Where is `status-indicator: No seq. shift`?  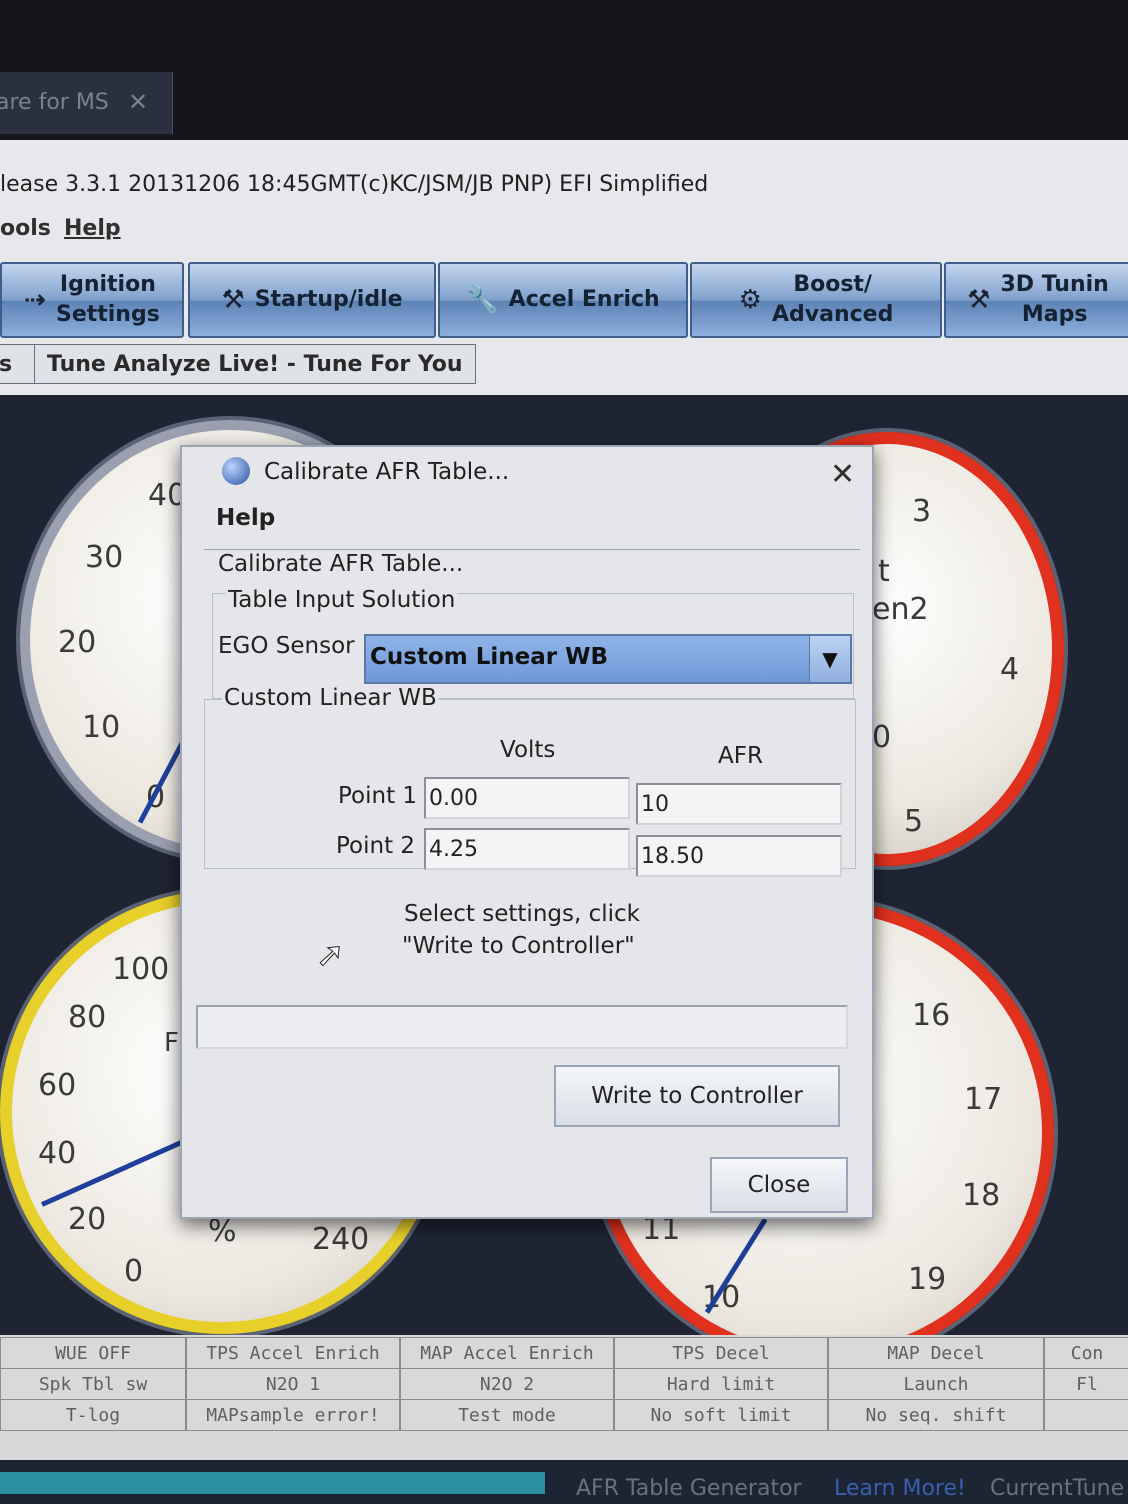
status-indicator: No seq. shift is located at coordinates (936, 1415).